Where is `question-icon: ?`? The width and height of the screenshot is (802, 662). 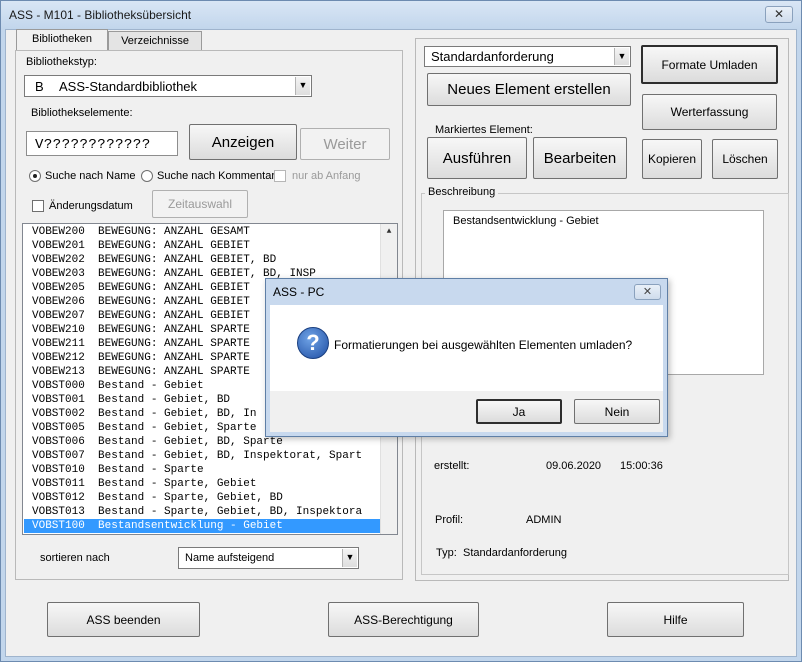 question-icon: ? is located at coordinates (313, 343).